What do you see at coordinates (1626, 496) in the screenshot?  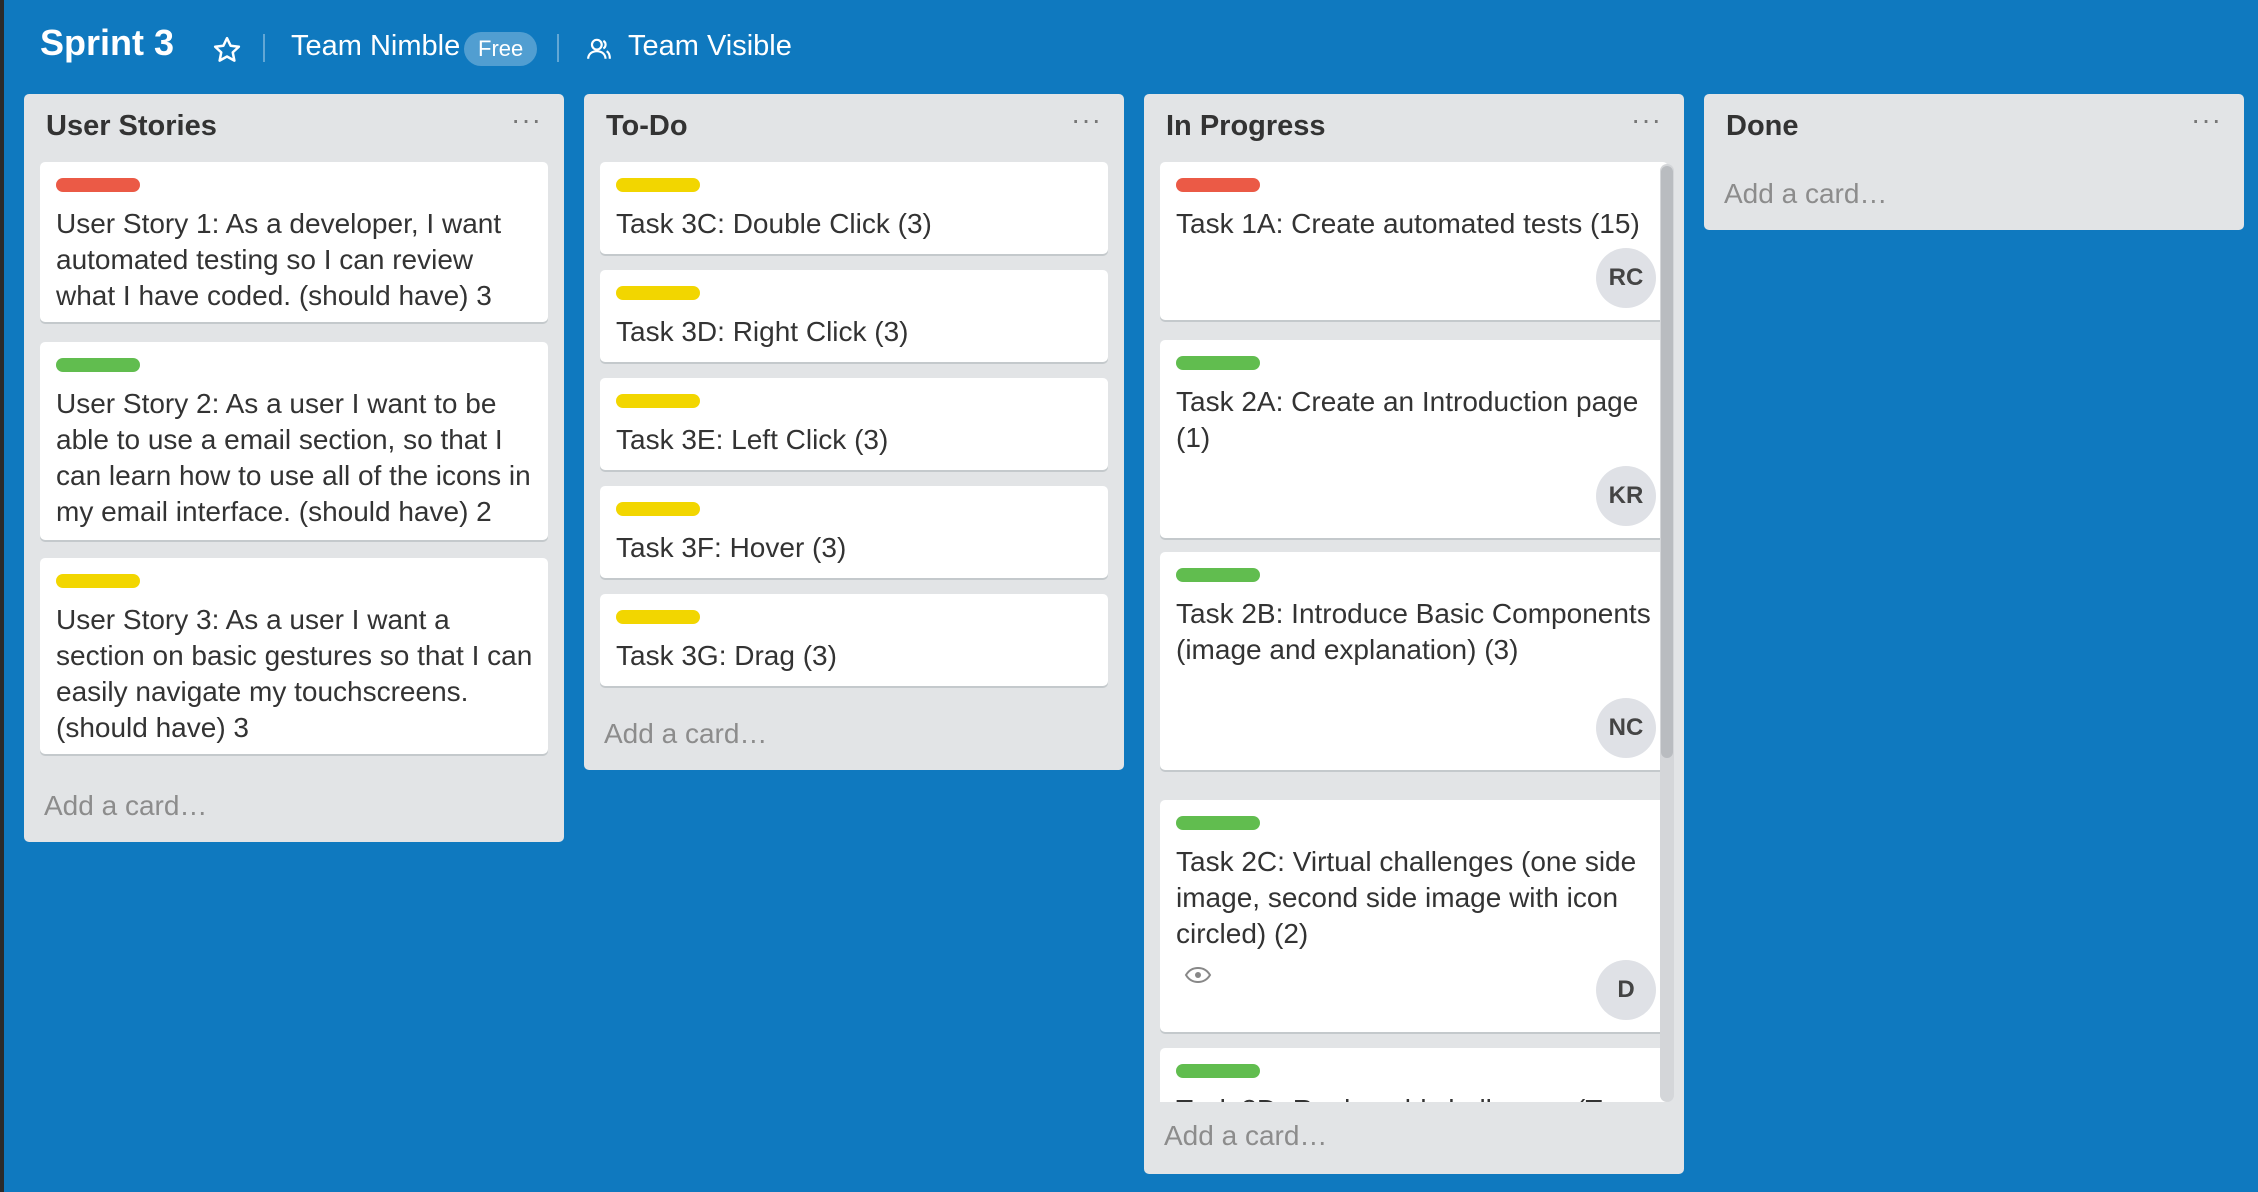 I see `member-avatar: KR` at bounding box center [1626, 496].